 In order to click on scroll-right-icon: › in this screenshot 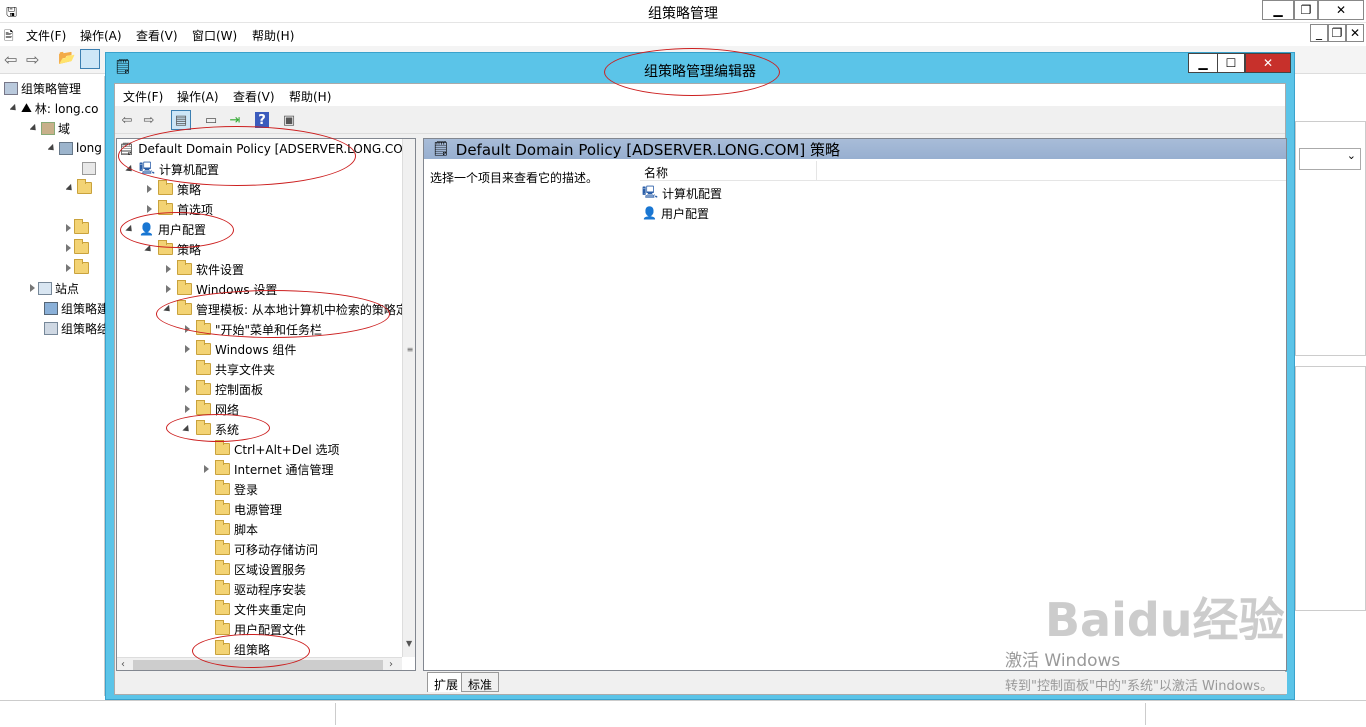, I will do `click(391, 664)`.